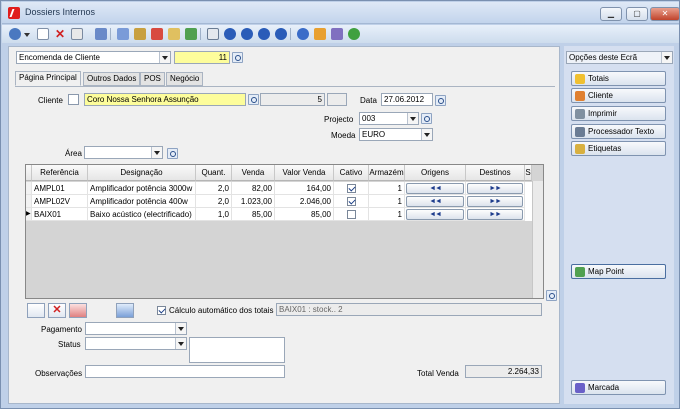  I want to click on settings-icon, so click(320, 34).